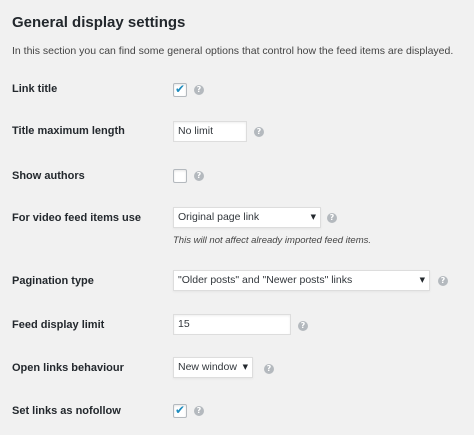 This screenshot has height=435, width=474. What do you see at coordinates (207, 367) in the screenshot?
I see `open-links-selected: New window` at bounding box center [207, 367].